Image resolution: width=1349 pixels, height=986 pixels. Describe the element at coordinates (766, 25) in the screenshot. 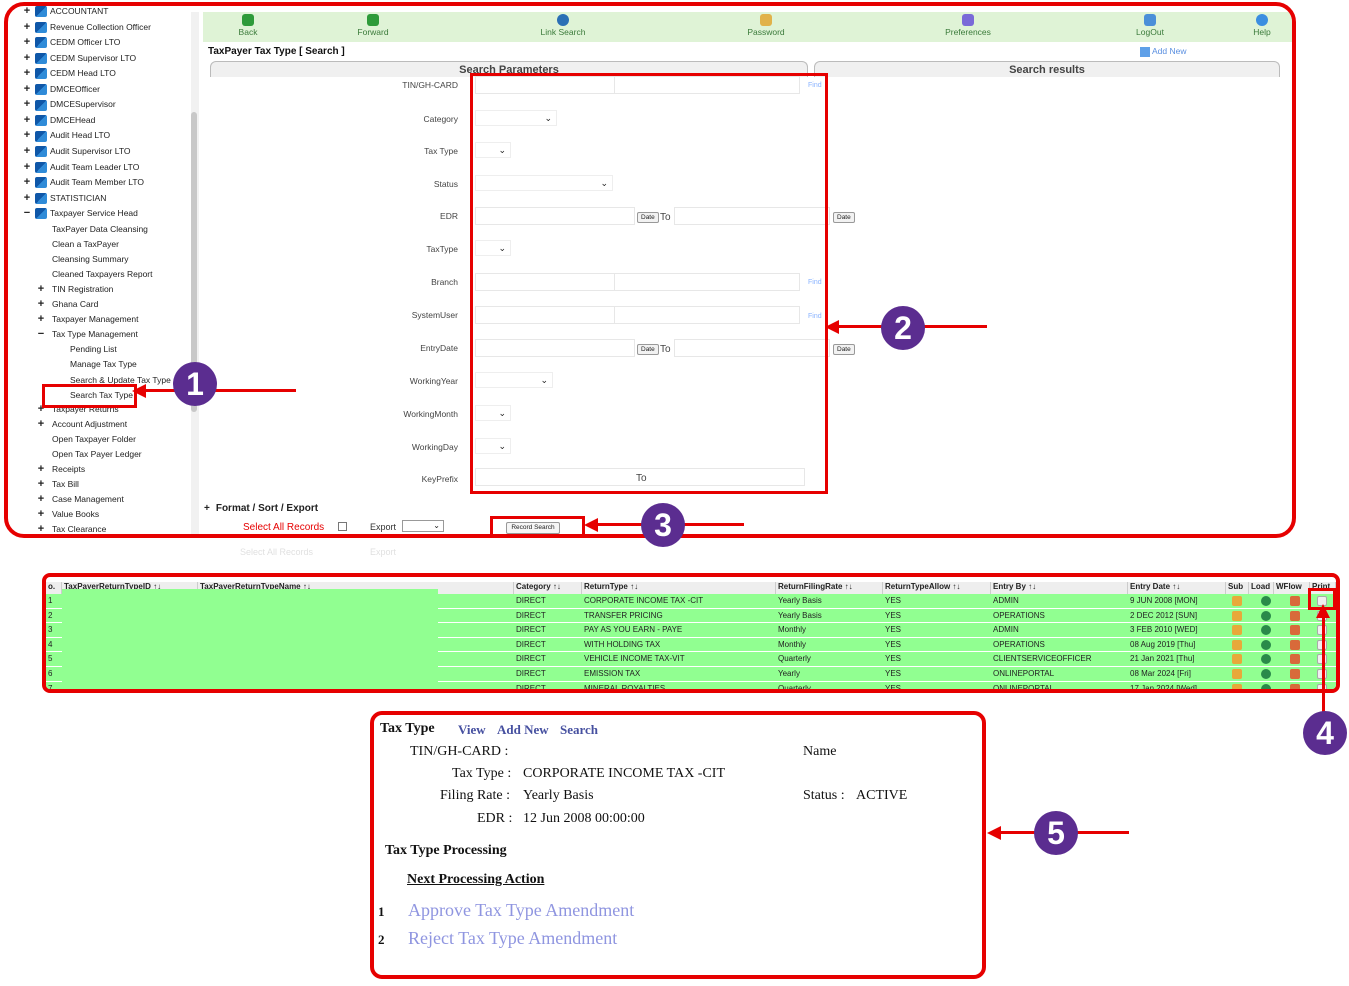

I see `password-button: Password` at that location.